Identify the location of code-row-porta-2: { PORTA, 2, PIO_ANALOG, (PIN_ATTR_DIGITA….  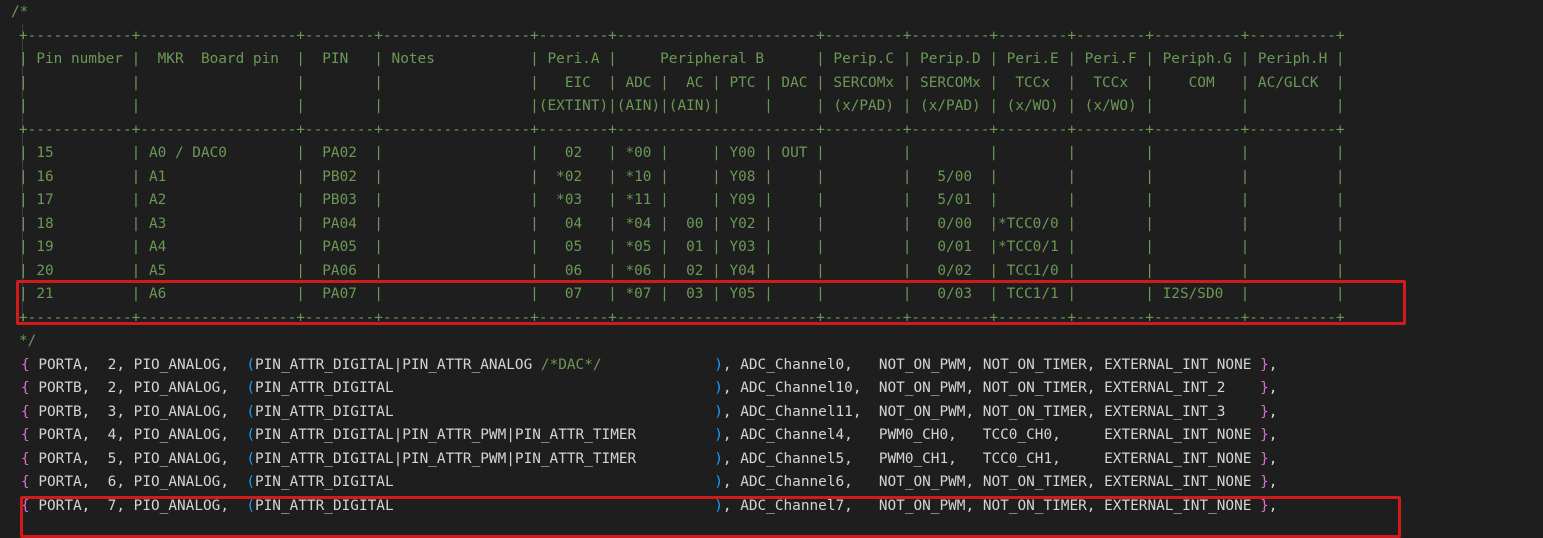
(649, 365).